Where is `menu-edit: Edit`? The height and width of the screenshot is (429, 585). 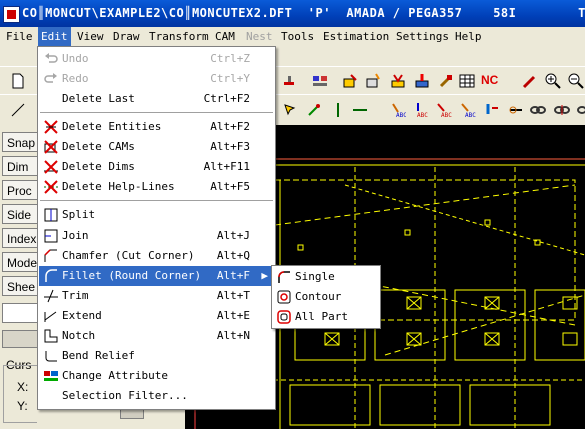
menu-edit: Edit is located at coordinates (54, 36).